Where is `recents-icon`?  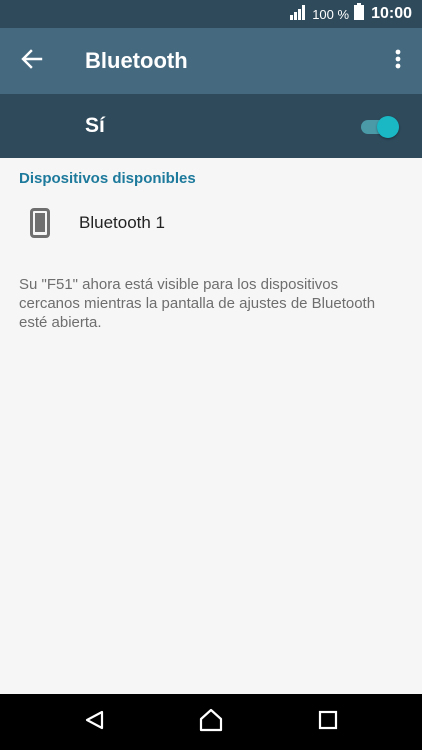
recents-icon is located at coordinates (328, 722).